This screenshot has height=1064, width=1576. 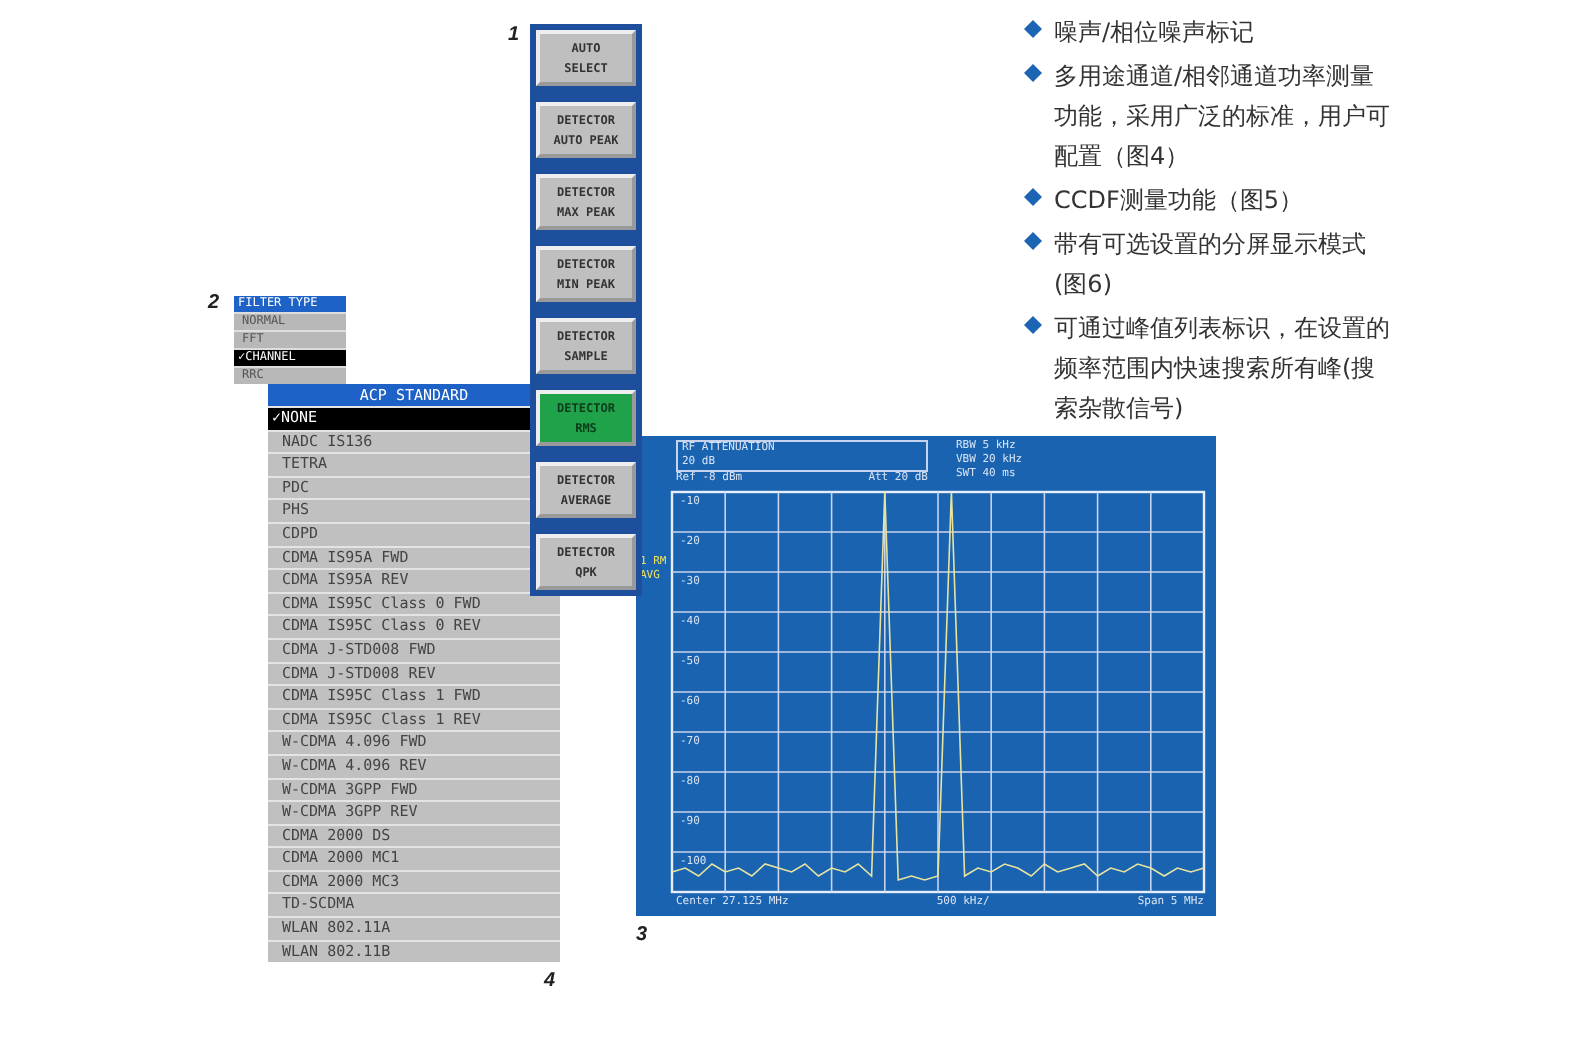 What do you see at coordinates (514, 35) in the screenshot?
I see `figure-number: 1` at bounding box center [514, 35].